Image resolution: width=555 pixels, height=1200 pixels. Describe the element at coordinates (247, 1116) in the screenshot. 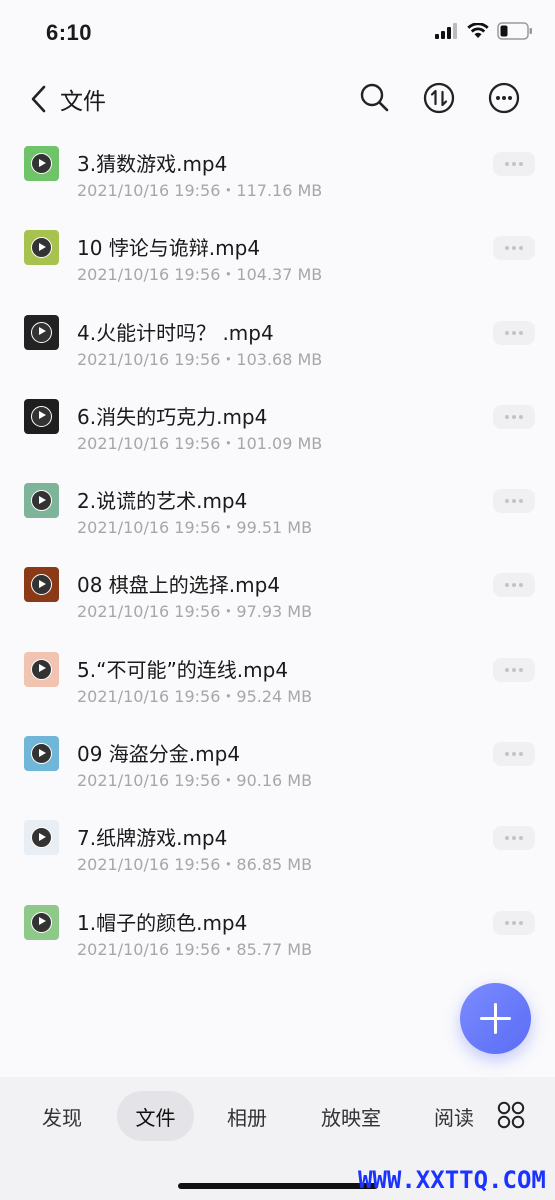

I see `tab-albums: 相册` at that location.